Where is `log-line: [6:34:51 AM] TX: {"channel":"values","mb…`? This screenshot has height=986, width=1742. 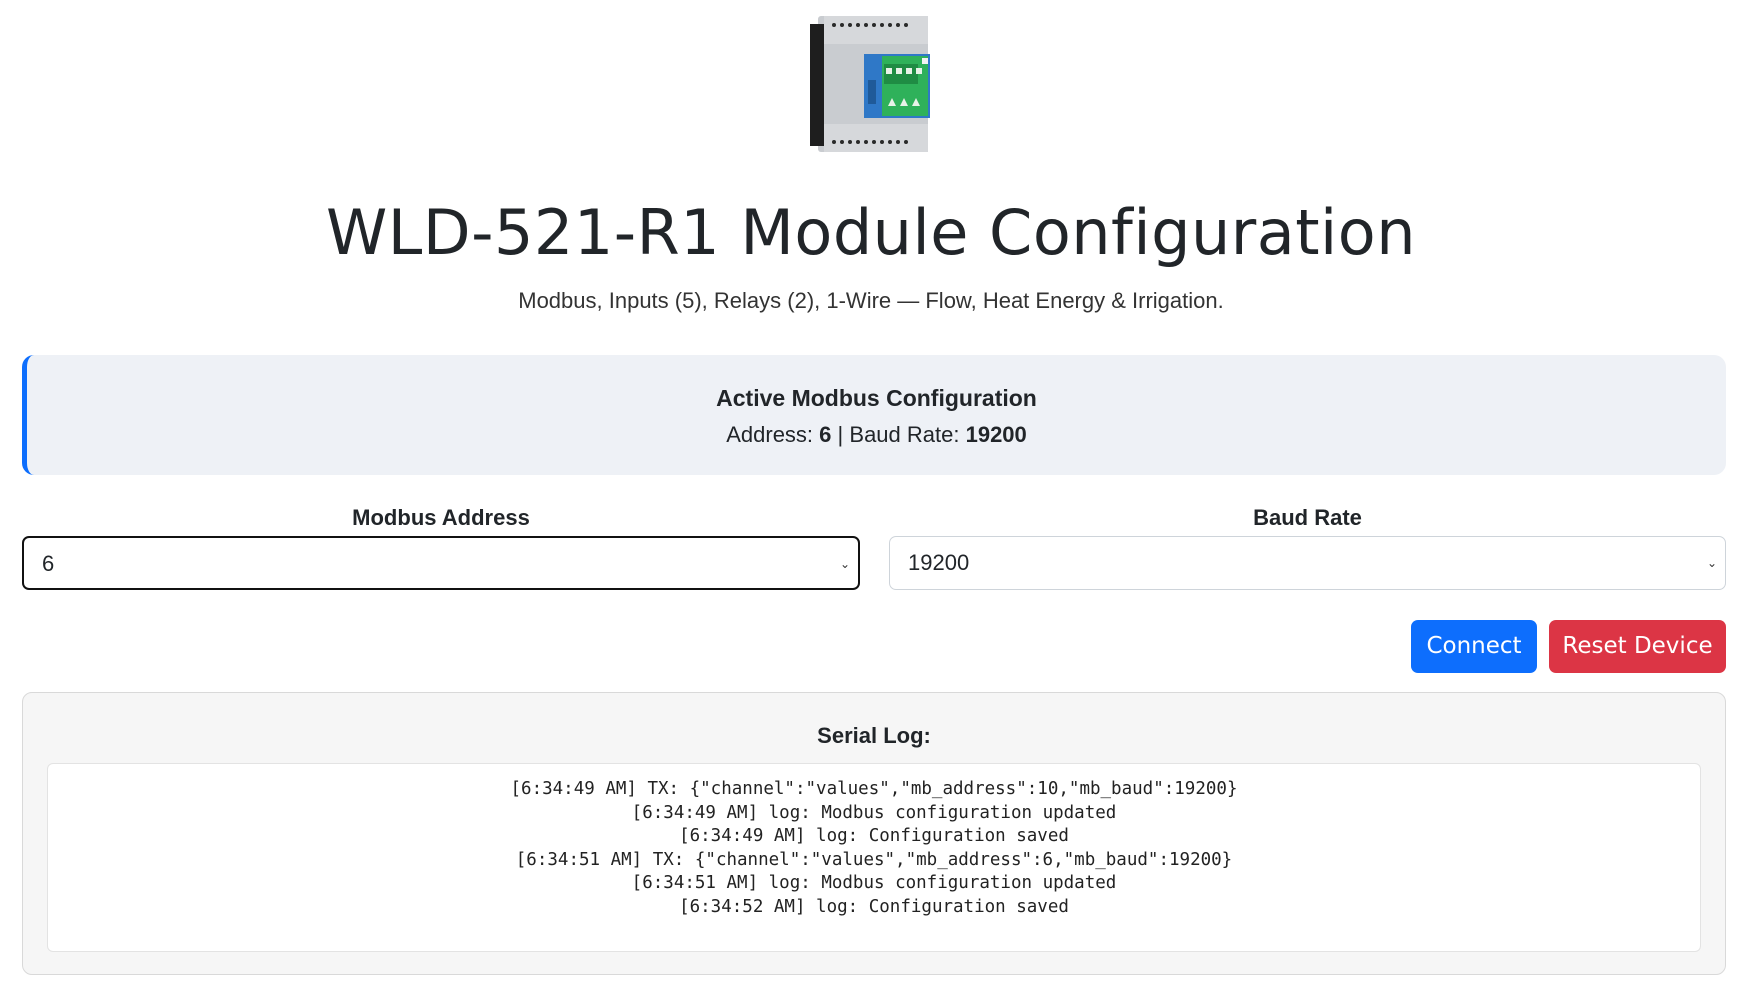 log-line: [6:34:51 AM] TX: {"channel":"values","mb… is located at coordinates (874, 859).